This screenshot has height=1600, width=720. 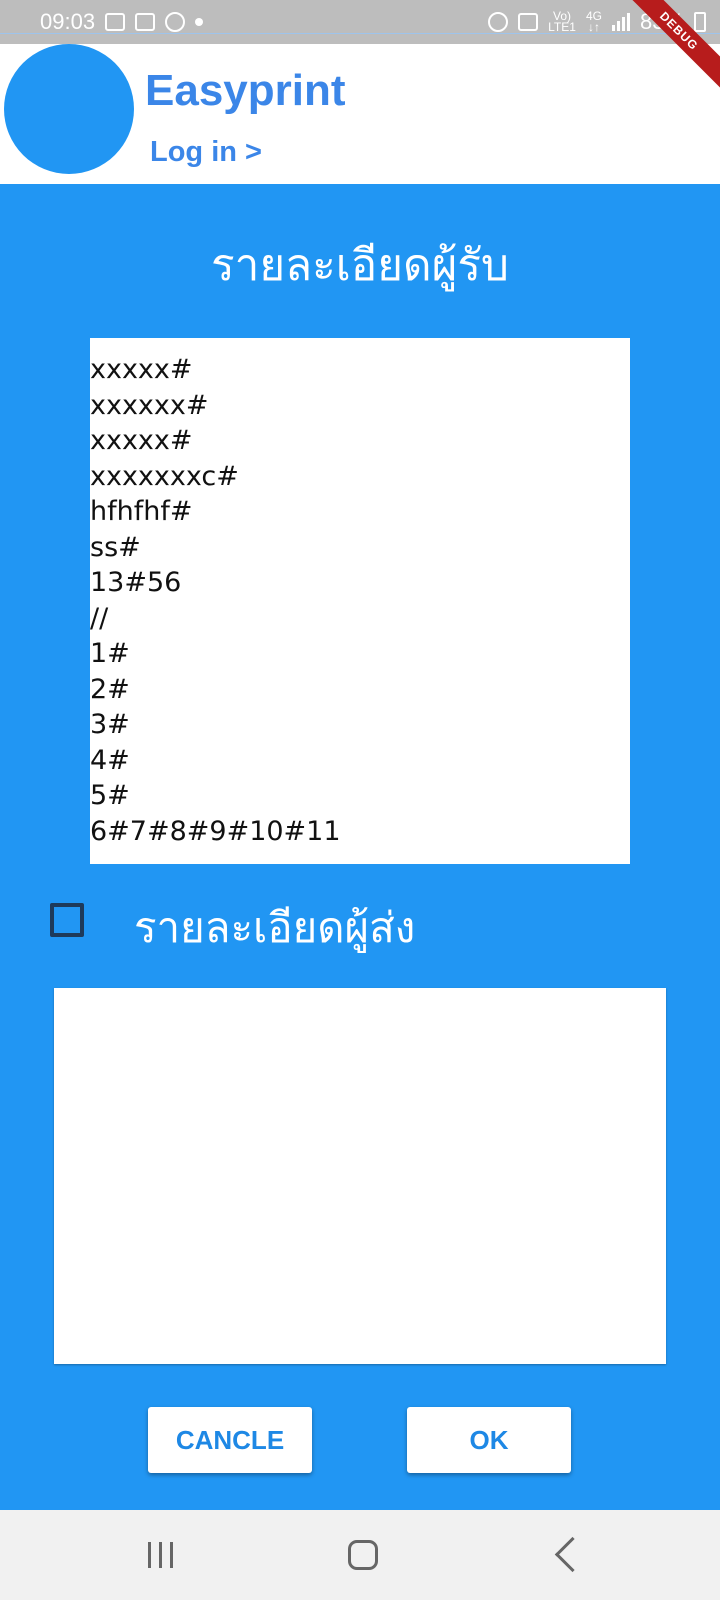 I want to click on parking-app-icon, so click(x=145, y=22).